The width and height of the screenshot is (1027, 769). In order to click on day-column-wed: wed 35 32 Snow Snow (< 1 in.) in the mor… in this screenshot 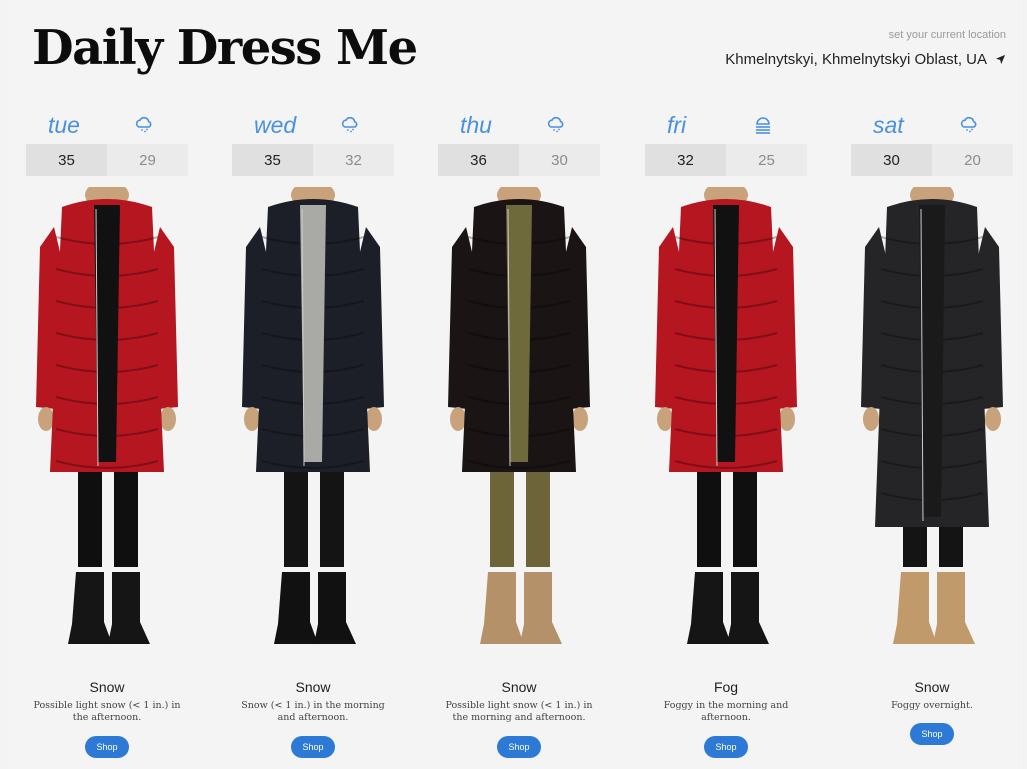, I will do `click(313, 434)`.